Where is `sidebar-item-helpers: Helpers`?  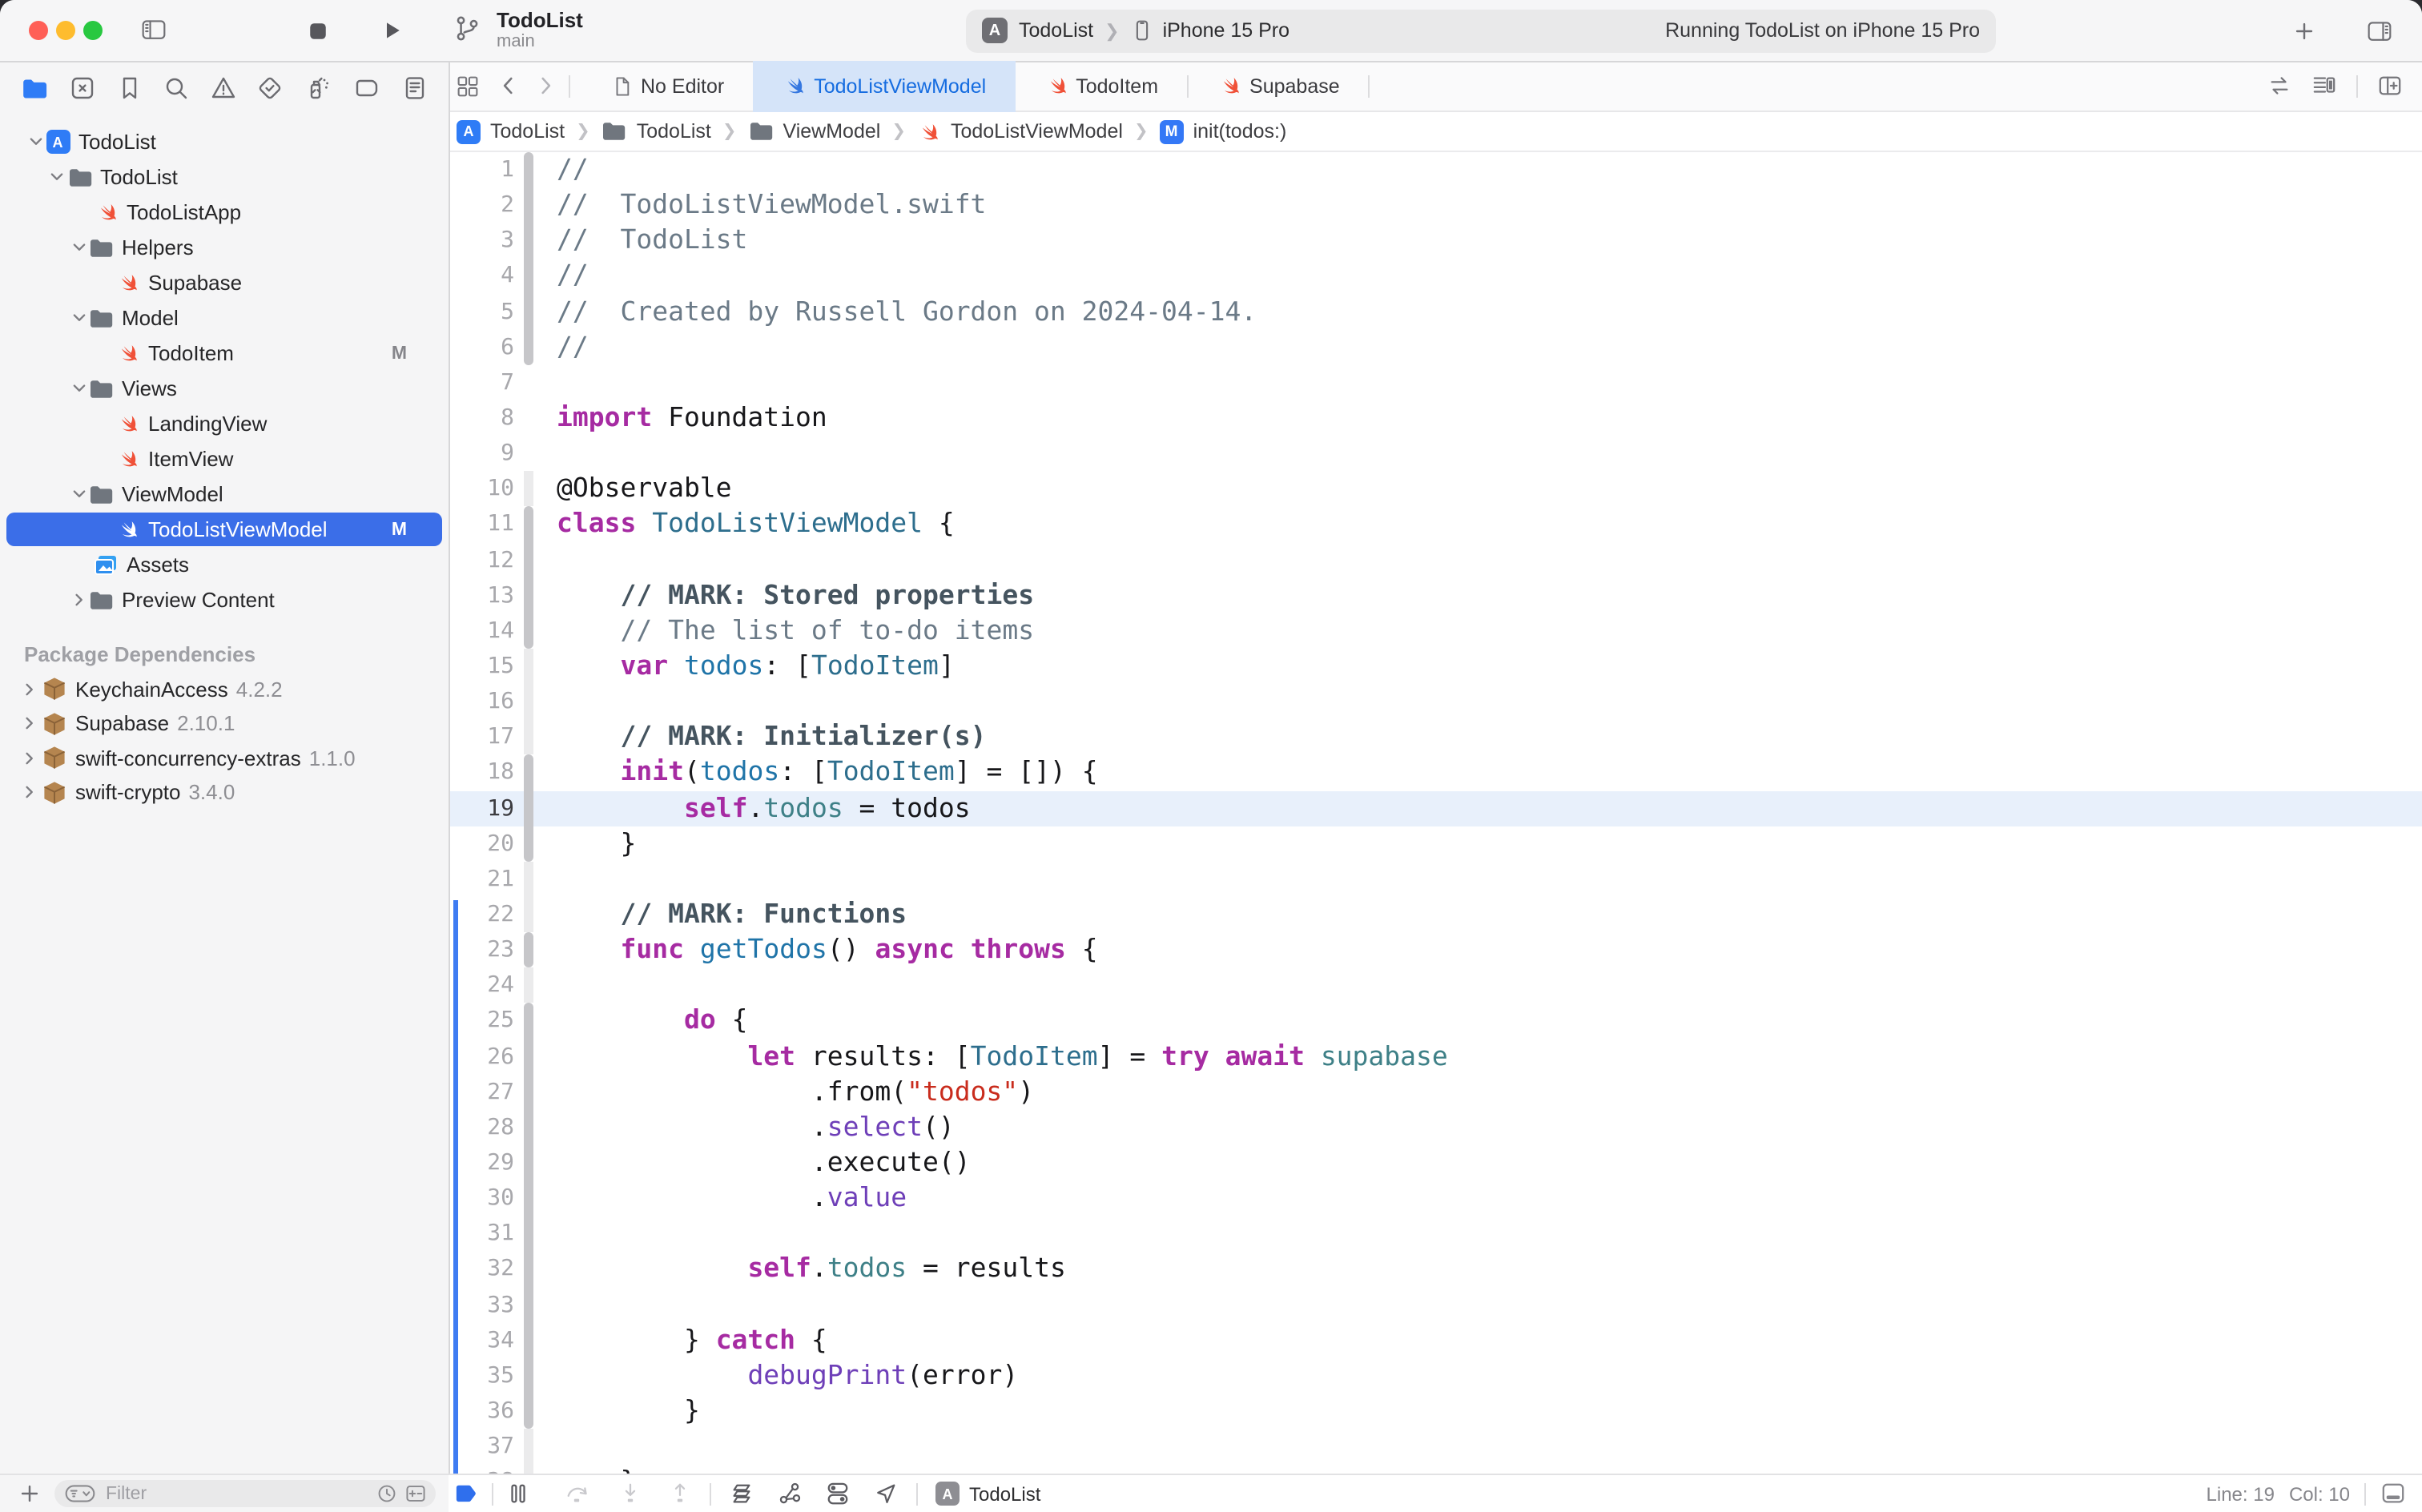
sidebar-item-helpers: Helpers is located at coordinates (224, 247).